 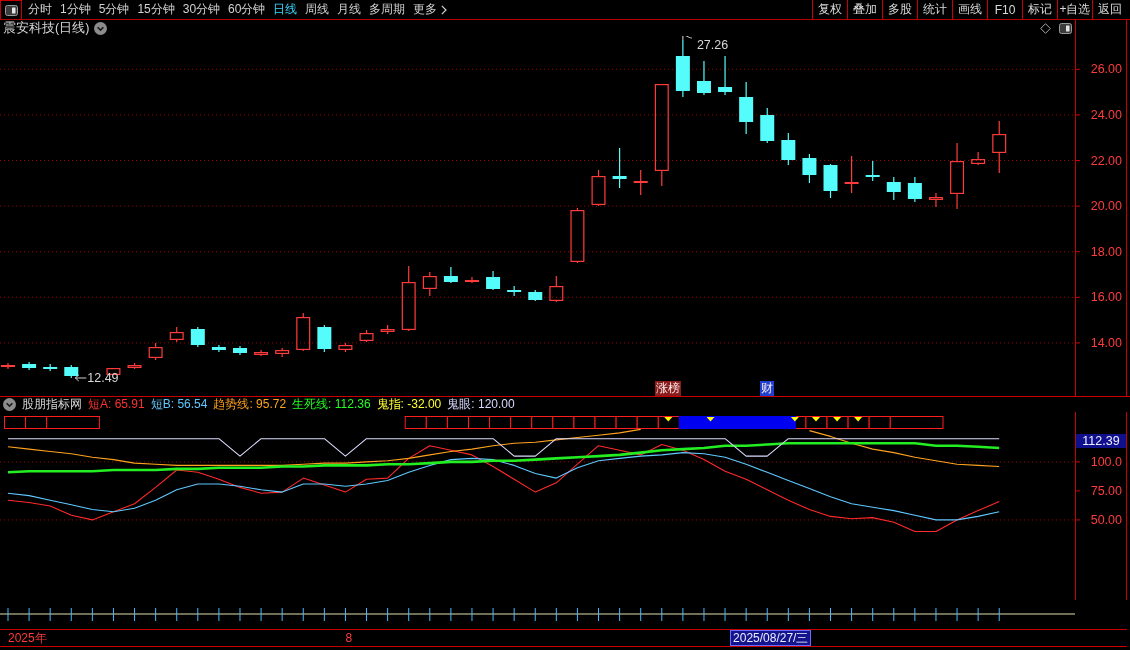 I want to click on period-tab: 周线, so click(x=317, y=9).